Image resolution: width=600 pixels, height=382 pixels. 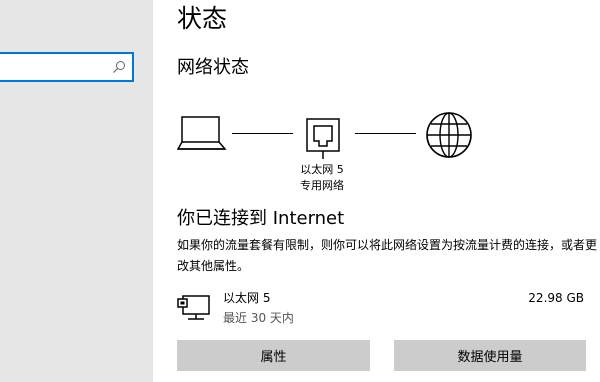 I want to click on adapter-label: 以太网 5 专用网络, so click(x=322, y=178).